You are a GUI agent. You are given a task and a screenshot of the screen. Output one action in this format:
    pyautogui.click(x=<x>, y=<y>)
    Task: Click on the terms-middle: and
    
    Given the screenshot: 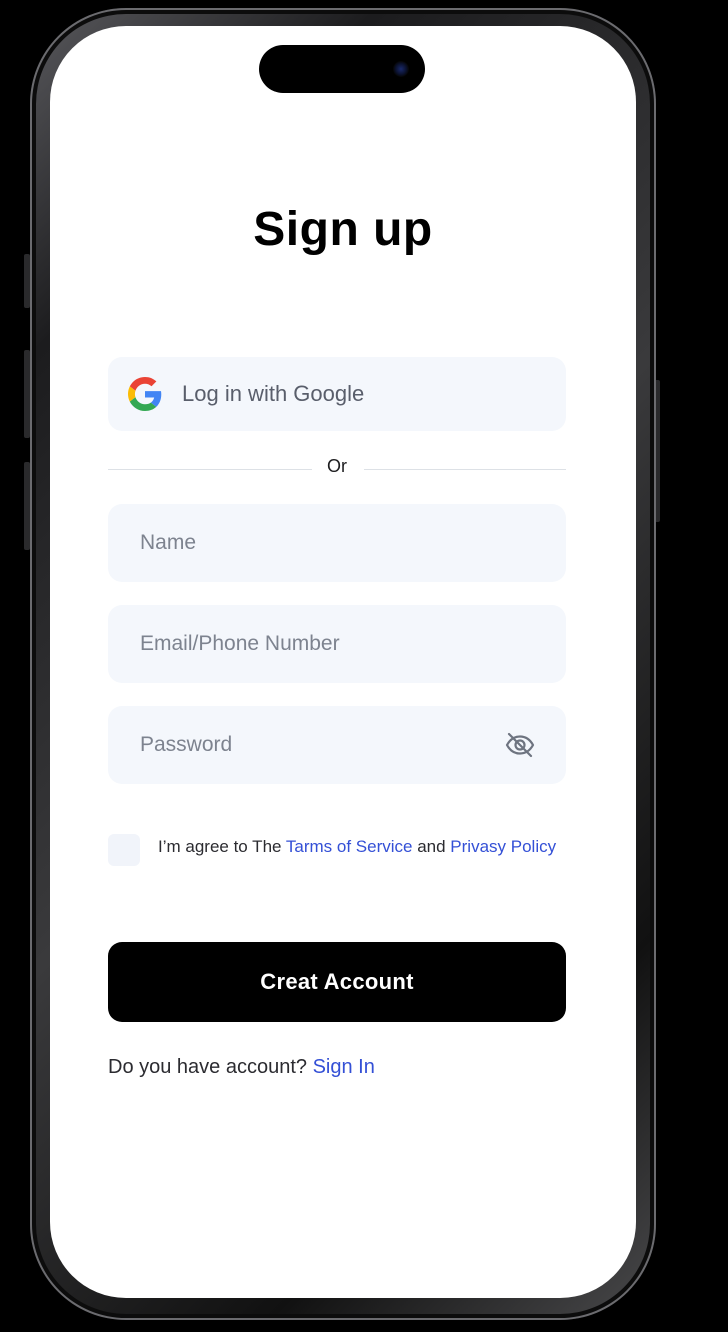 What is the action you would take?
    pyautogui.click(x=431, y=846)
    